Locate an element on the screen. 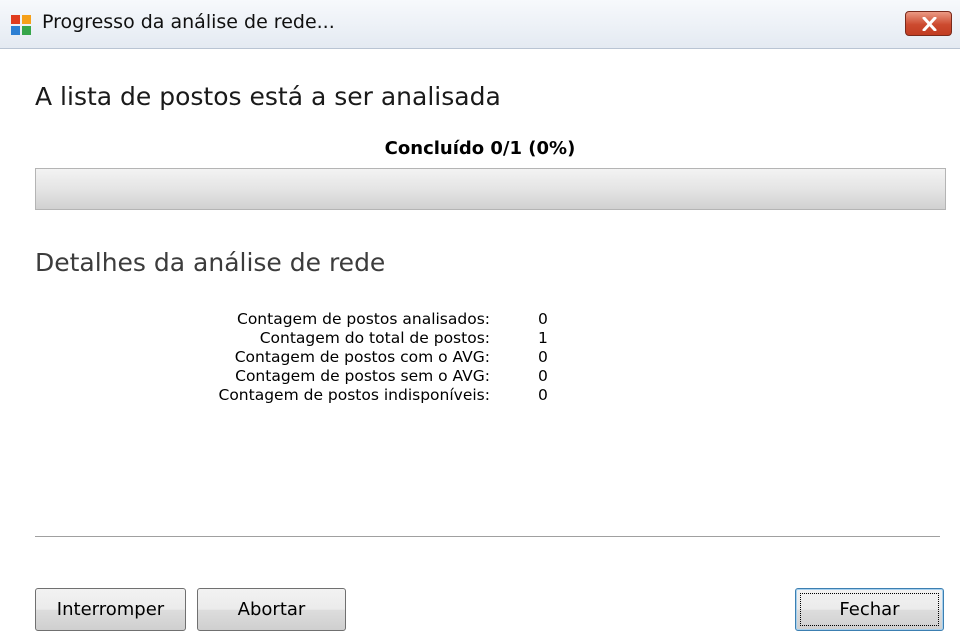 This screenshot has width=960, height=631. progress-label: Concluído 0/1 (0%) is located at coordinates (480, 148).